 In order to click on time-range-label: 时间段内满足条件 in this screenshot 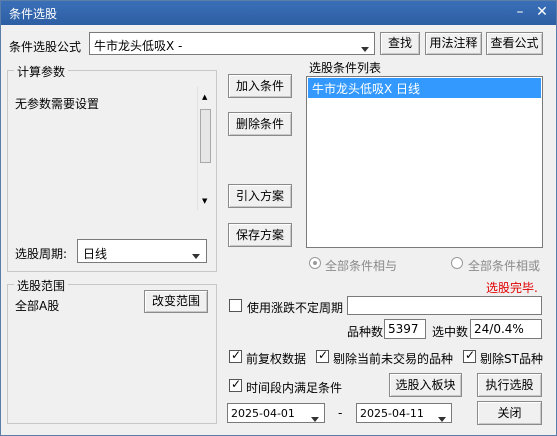, I will do `click(294, 388)`.